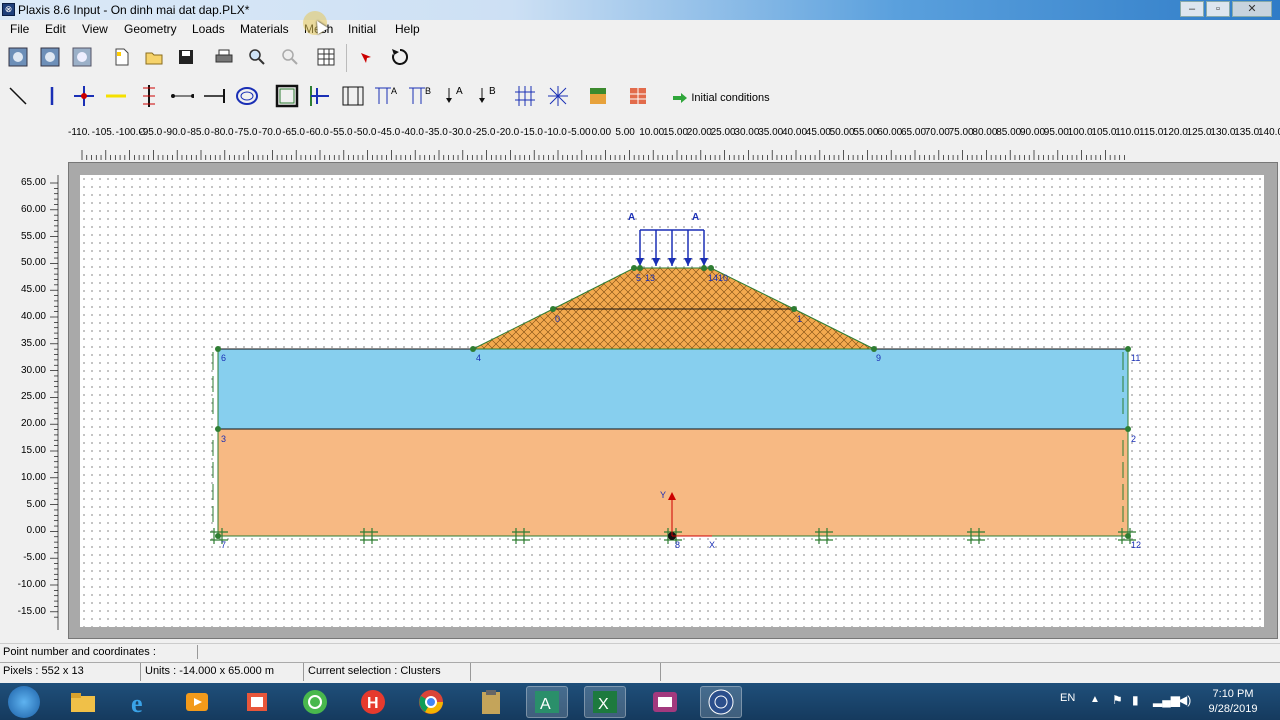 The image size is (1280, 720). I want to click on network-icon: ▂▄▆, so click(1166, 700).